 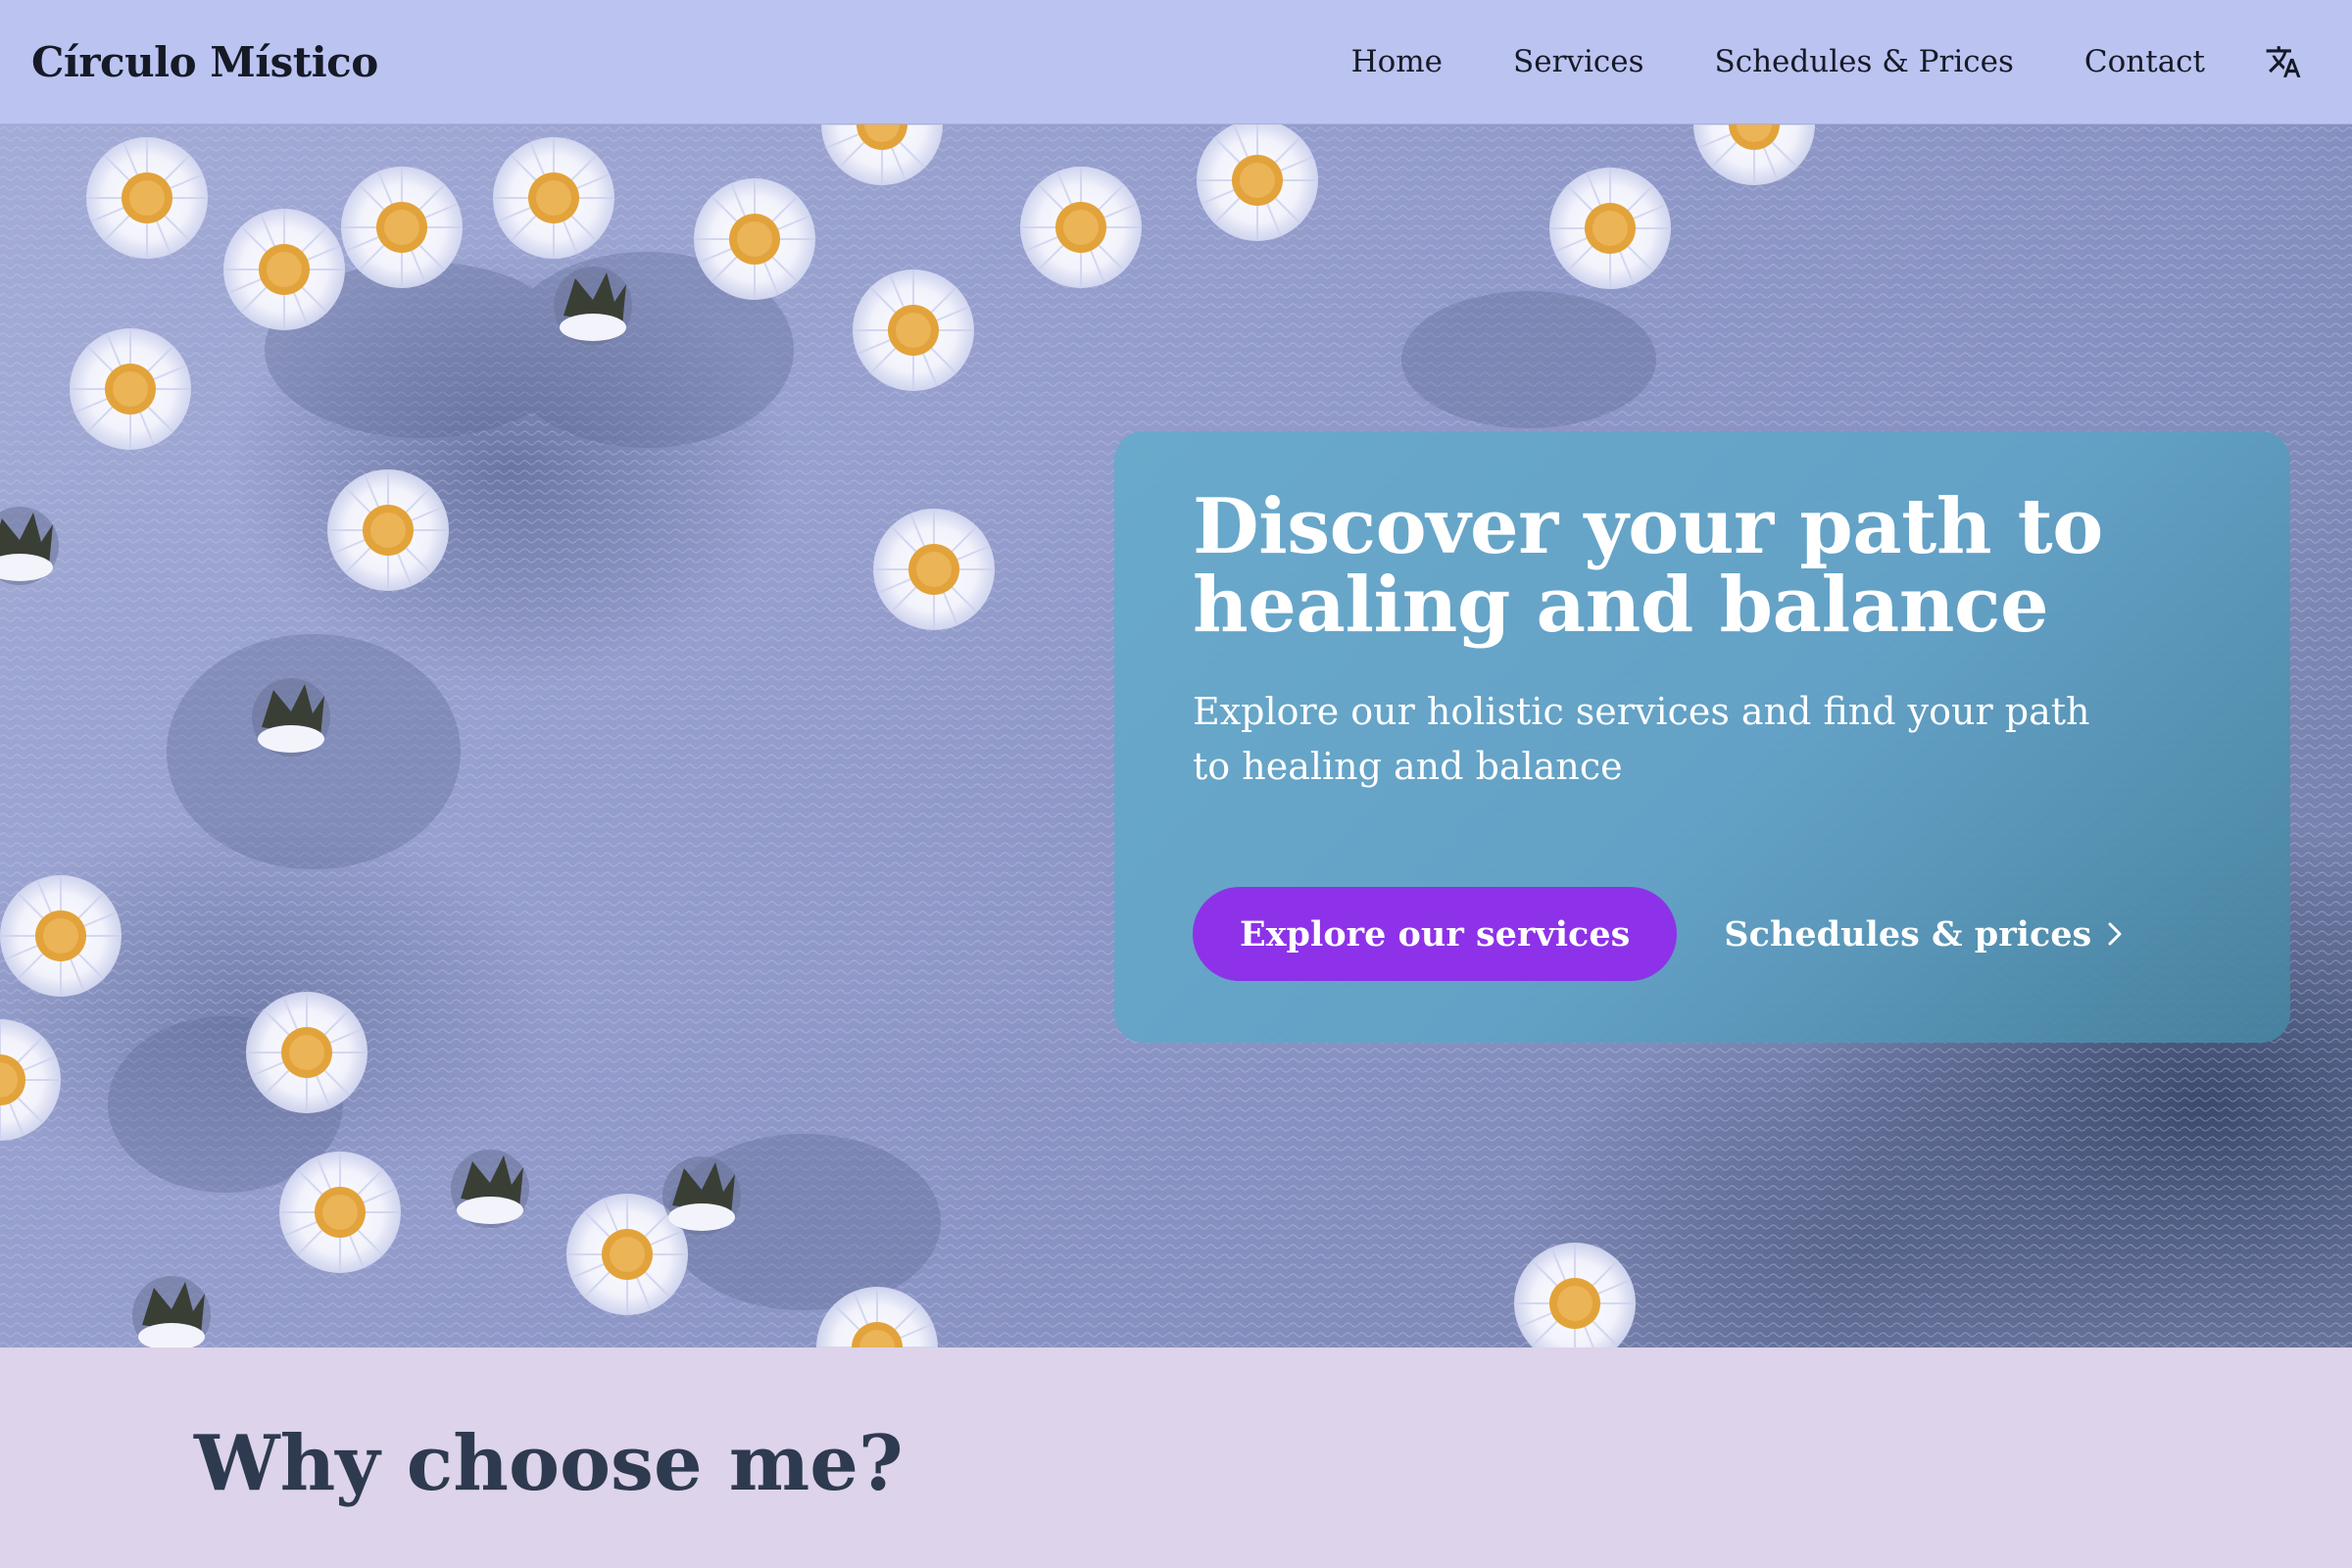 What do you see at coordinates (1578, 61) in the screenshot?
I see `nav-link-services: Services` at bounding box center [1578, 61].